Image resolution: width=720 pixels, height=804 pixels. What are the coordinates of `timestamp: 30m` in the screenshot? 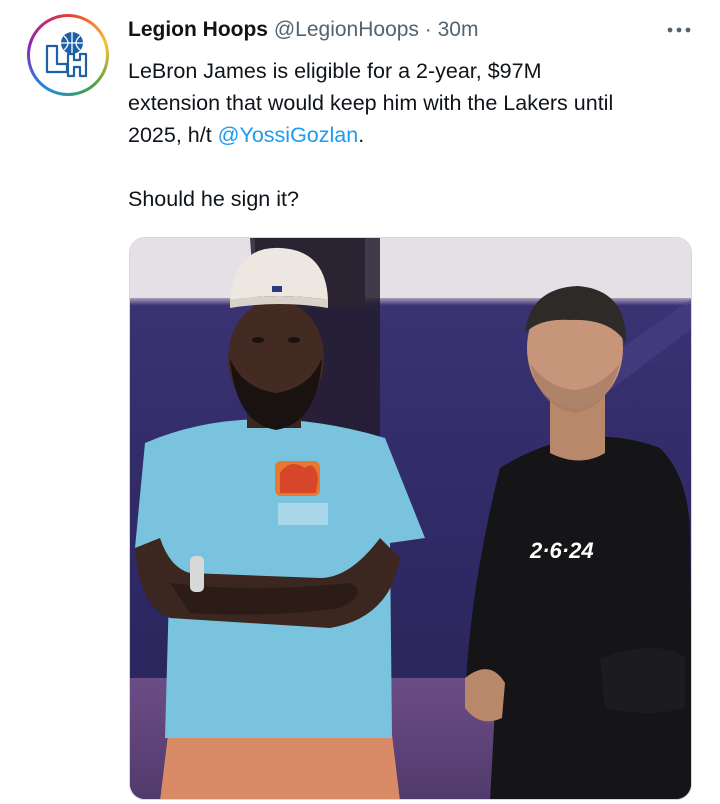 It's located at (458, 29).